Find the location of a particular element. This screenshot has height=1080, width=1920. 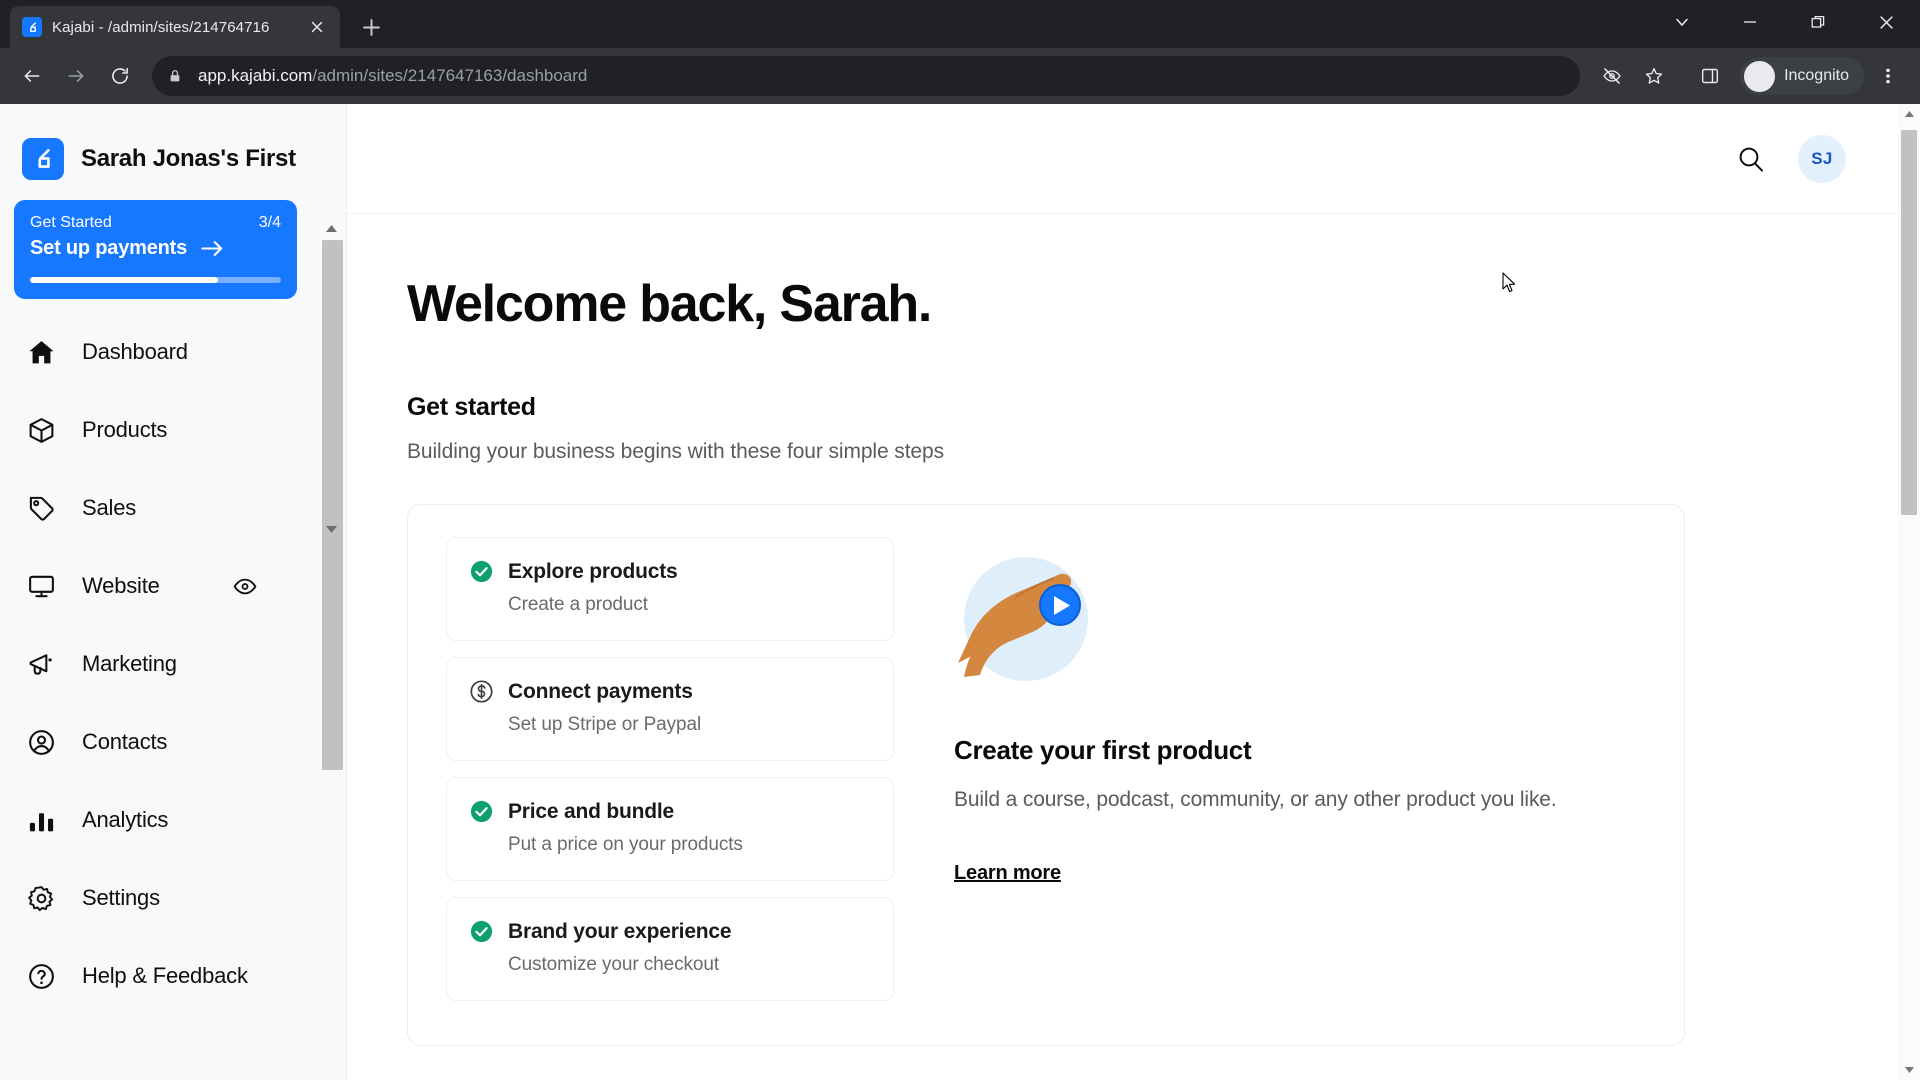

step-header: Connect payments is located at coordinates (670, 691).